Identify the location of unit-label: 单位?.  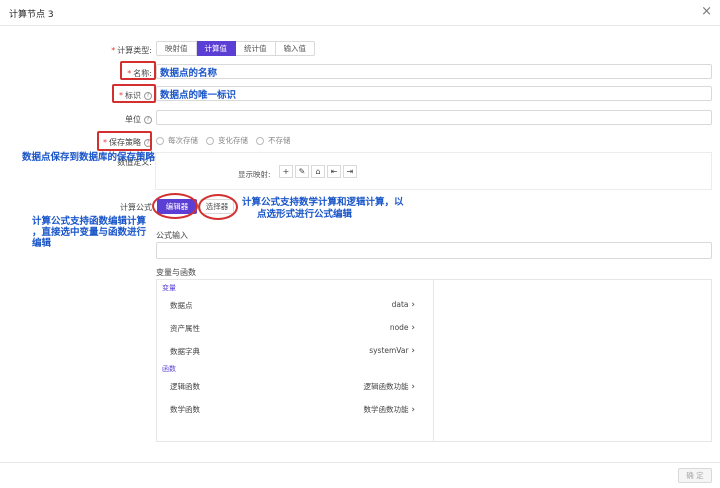
(131, 119).